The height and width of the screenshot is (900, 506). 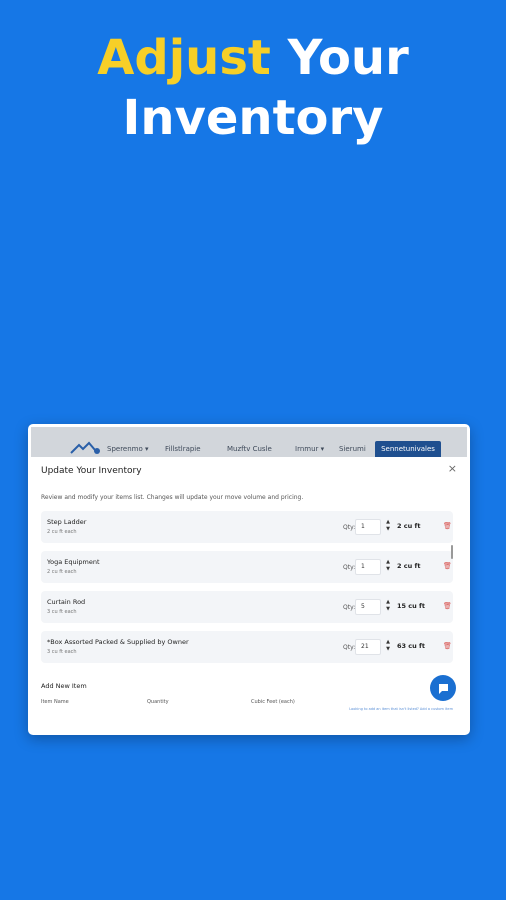 I want to click on headline-line-1-rest: Your, so click(x=348, y=58).